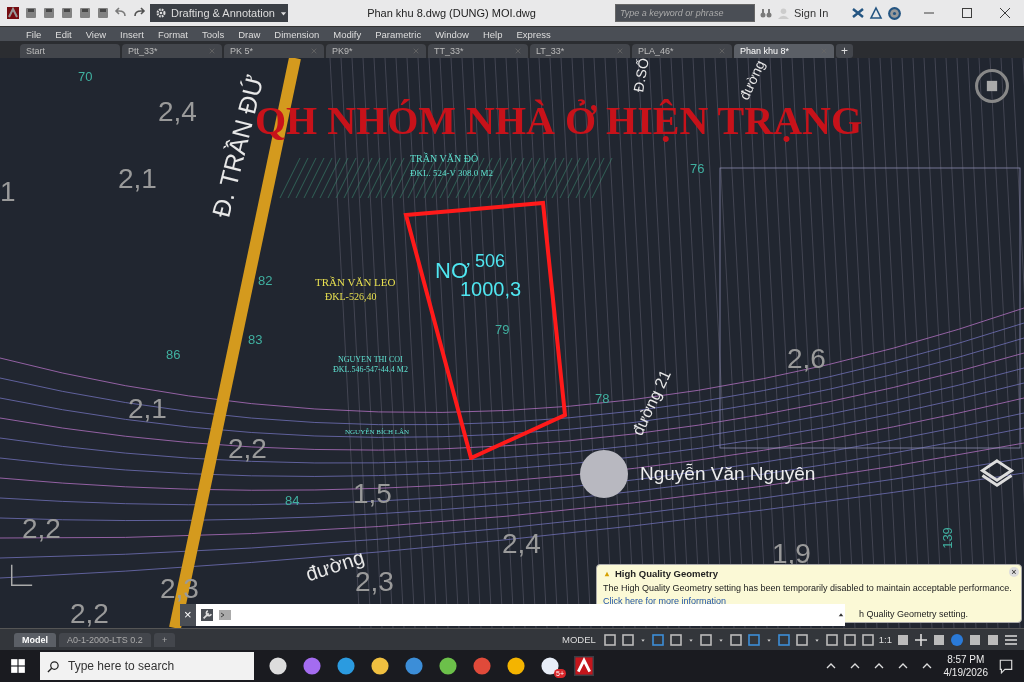 This screenshot has height=682, width=1024. What do you see at coordinates (173, 355) in the screenshot?
I see `plot-number: 86` at bounding box center [173, 355].